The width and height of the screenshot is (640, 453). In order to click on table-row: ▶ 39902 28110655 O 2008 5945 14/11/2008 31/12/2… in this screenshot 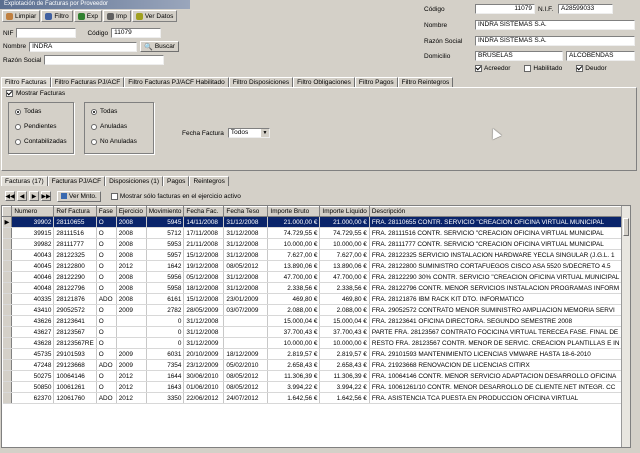, I will do `click(315, 222)`.